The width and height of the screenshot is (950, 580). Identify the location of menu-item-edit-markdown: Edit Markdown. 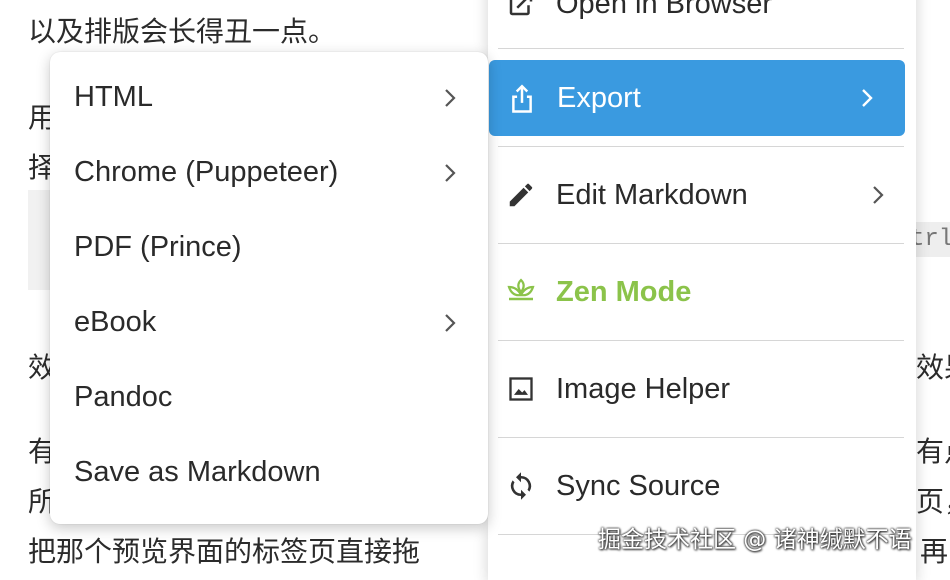
(702, 195).